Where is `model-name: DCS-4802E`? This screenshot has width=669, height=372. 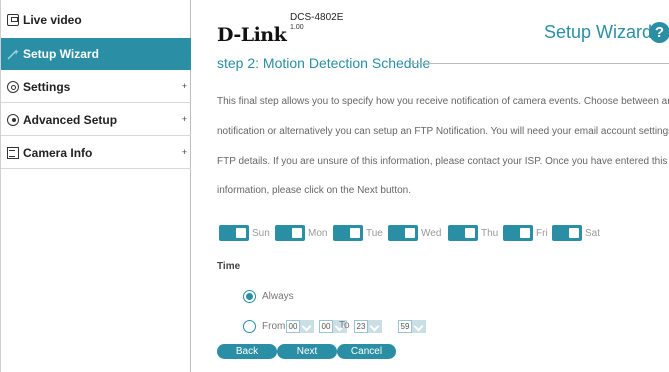
model-name: DCS-4802E is located at coordinates (317, 17).